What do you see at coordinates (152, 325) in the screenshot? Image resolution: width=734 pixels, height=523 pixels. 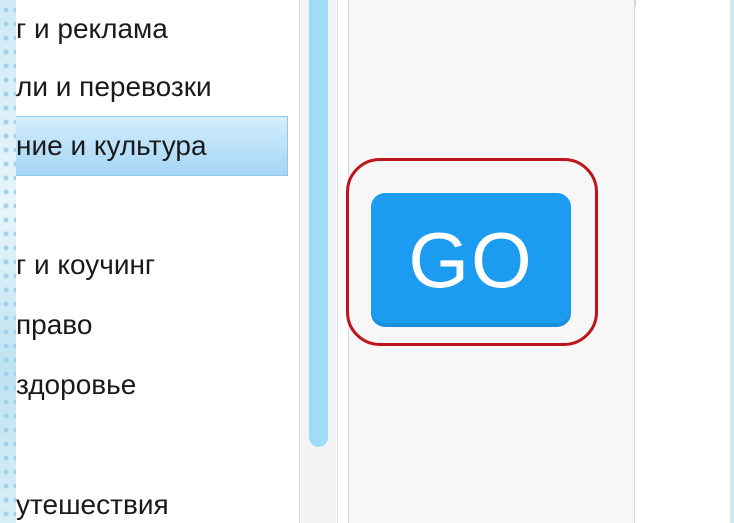 I see `category-item-law: право` at bounding box center [152, 325].